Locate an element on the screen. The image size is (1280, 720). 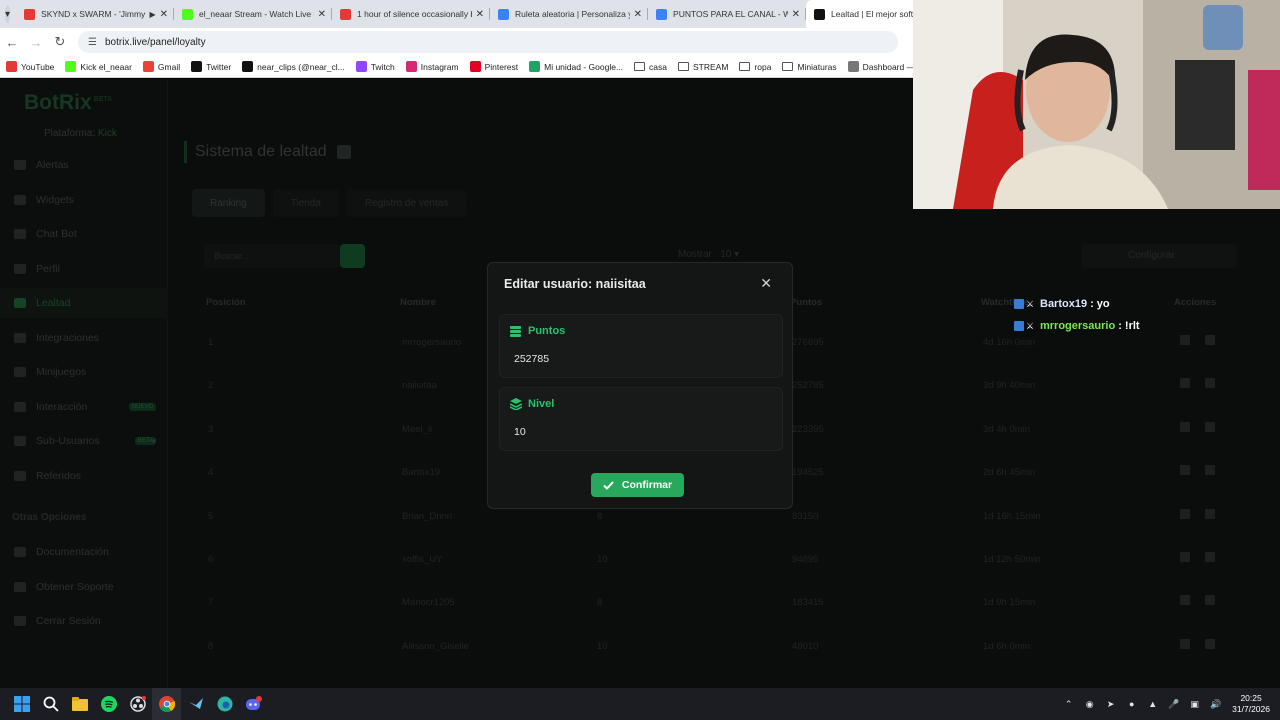
browser-tab: Ruleta aleatoria | Personaliza y gira ✕ is located at coordinates (569, 14).